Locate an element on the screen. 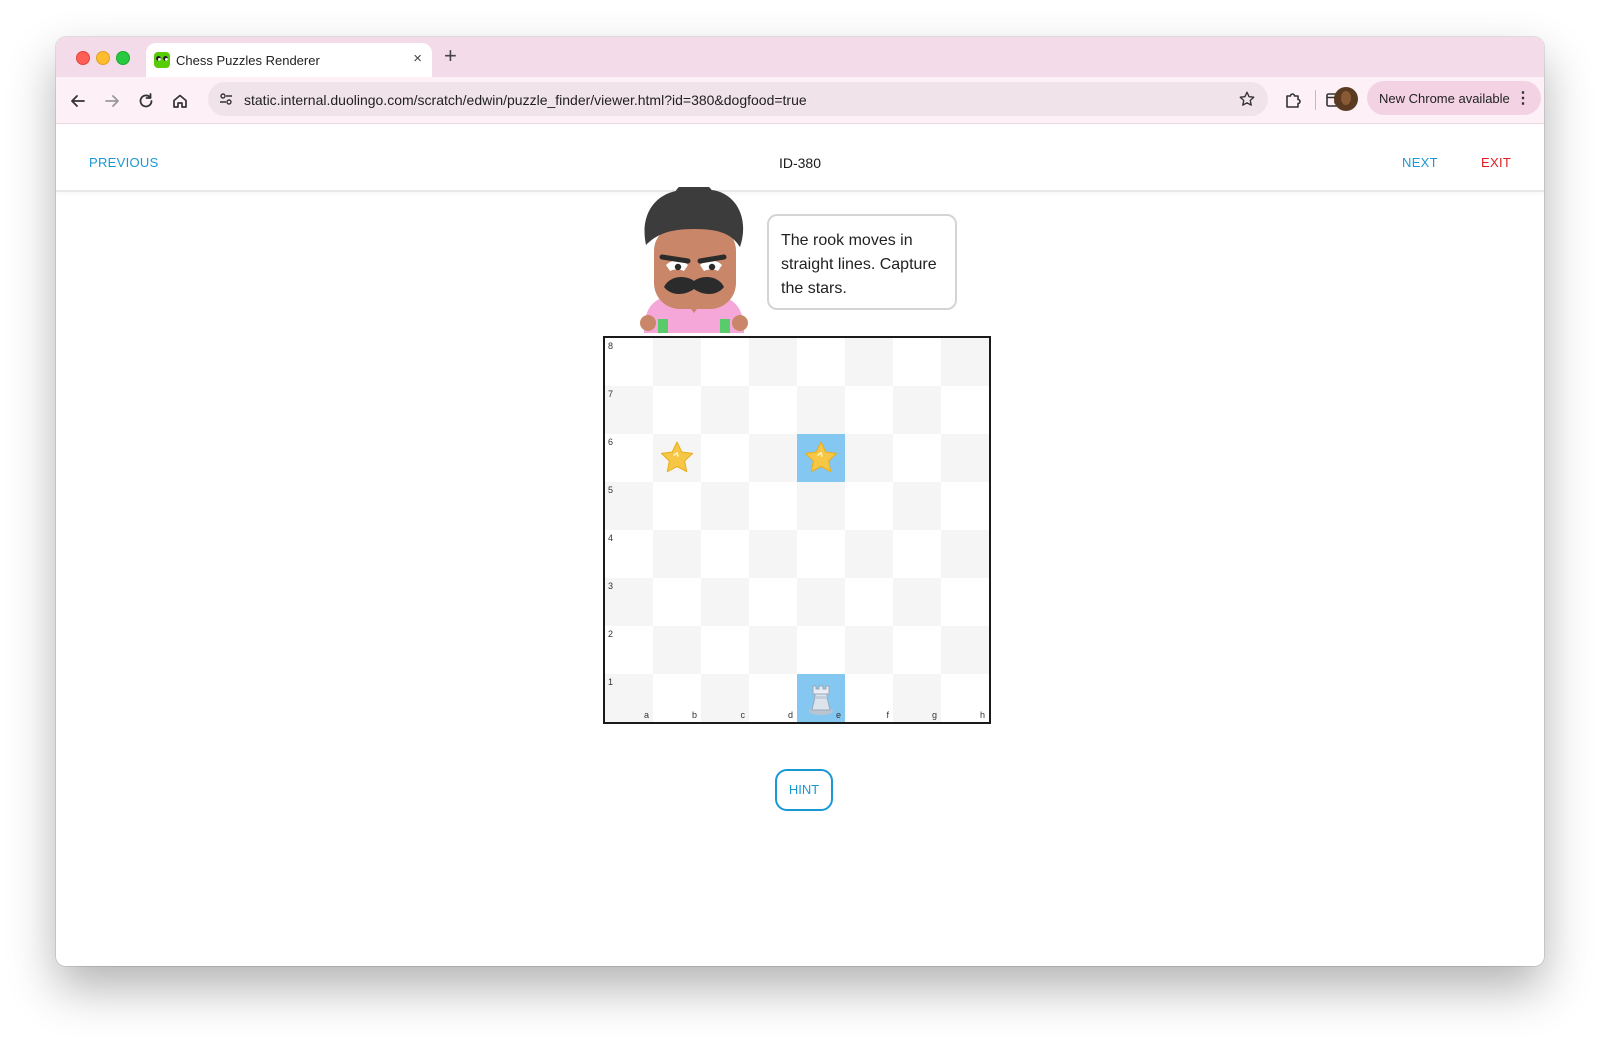  square-g1: g is located at coordinates (917, 698).